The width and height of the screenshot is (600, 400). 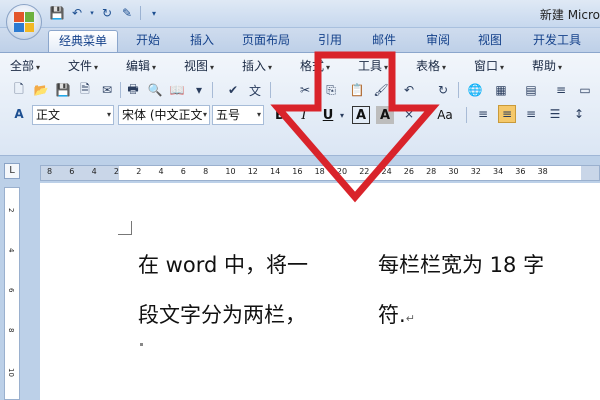 What do you see at coordinates (501, 90) in the screenshot?
I see `tables-borders-icon: ▦` at bounding box center [501, 90].